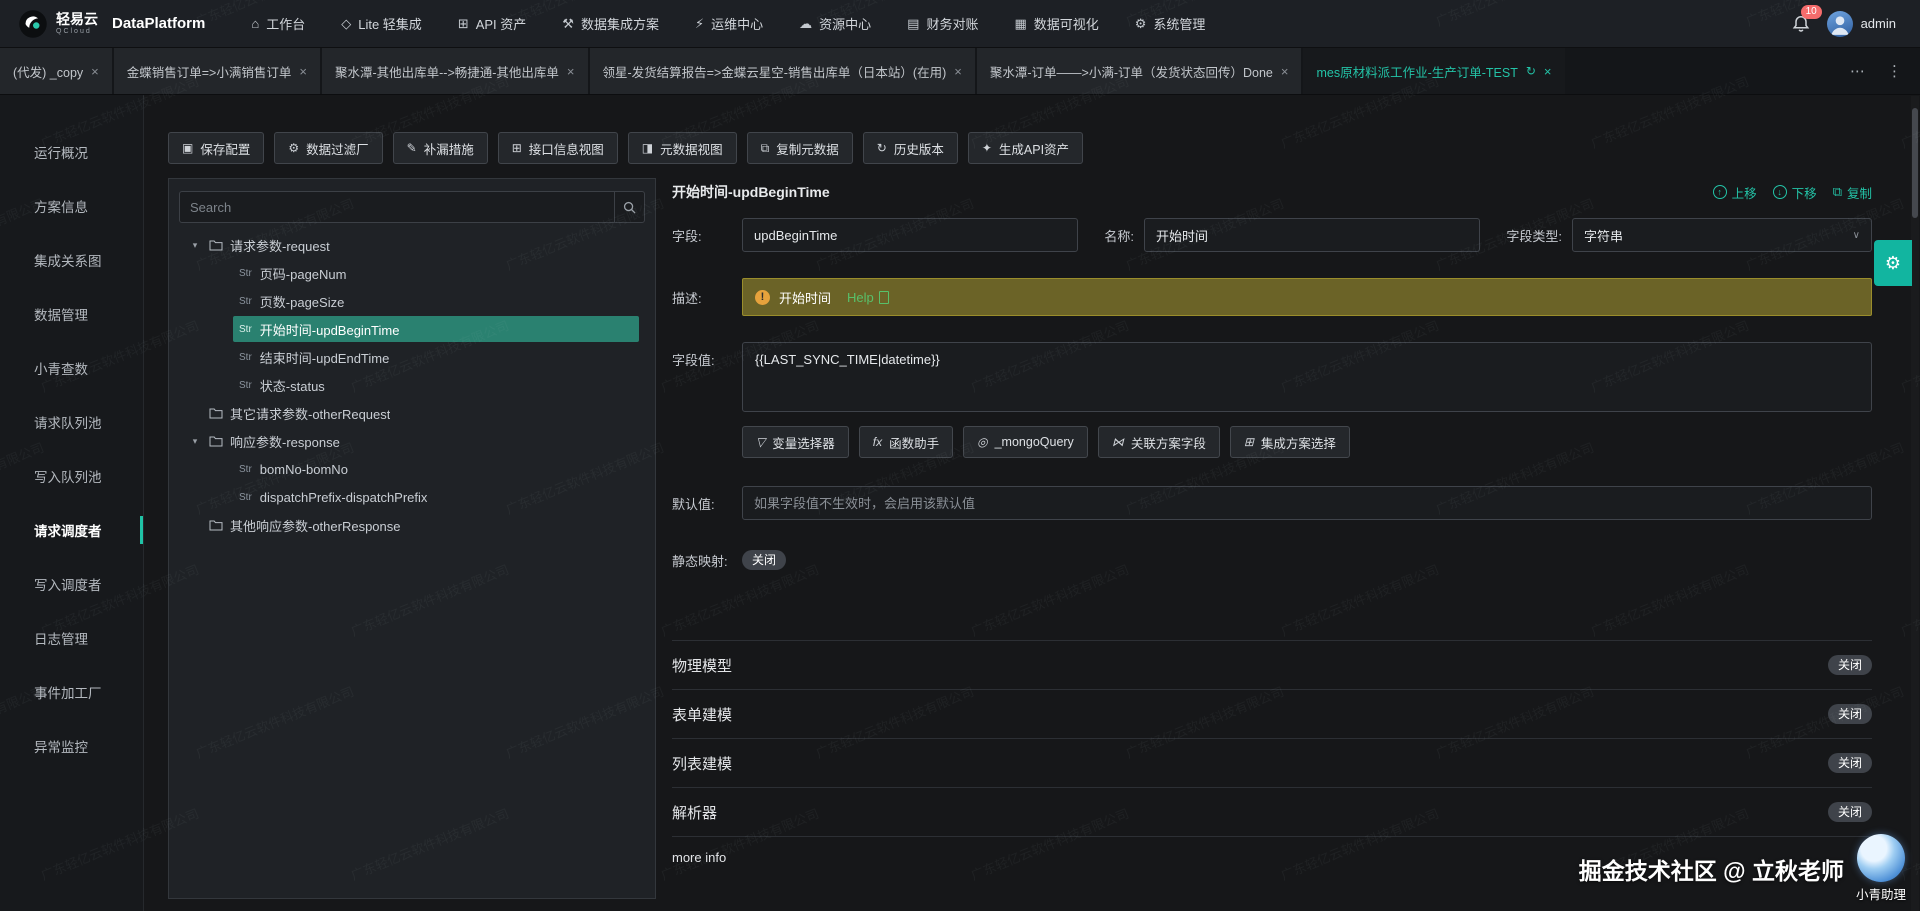 The image size is (1920, 911). I want to click on tree-node: Str bomNo-bomNo, so click(412, 469).